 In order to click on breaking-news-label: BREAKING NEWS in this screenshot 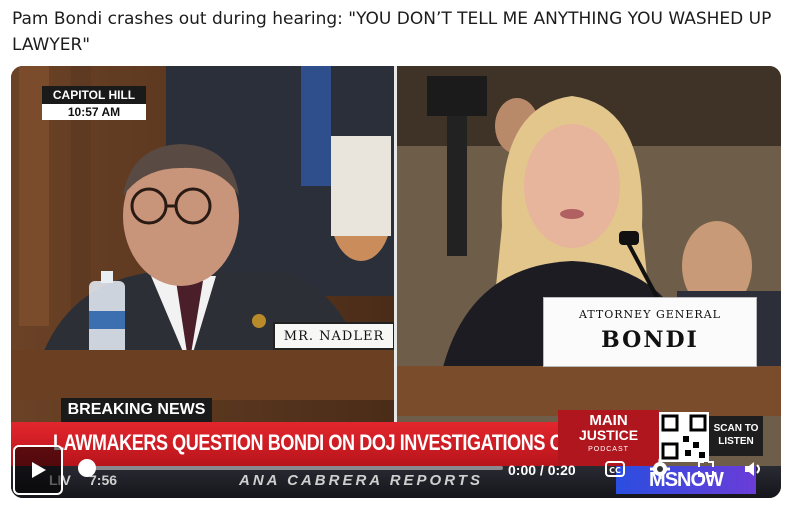, I will do `click(136, 410)`.